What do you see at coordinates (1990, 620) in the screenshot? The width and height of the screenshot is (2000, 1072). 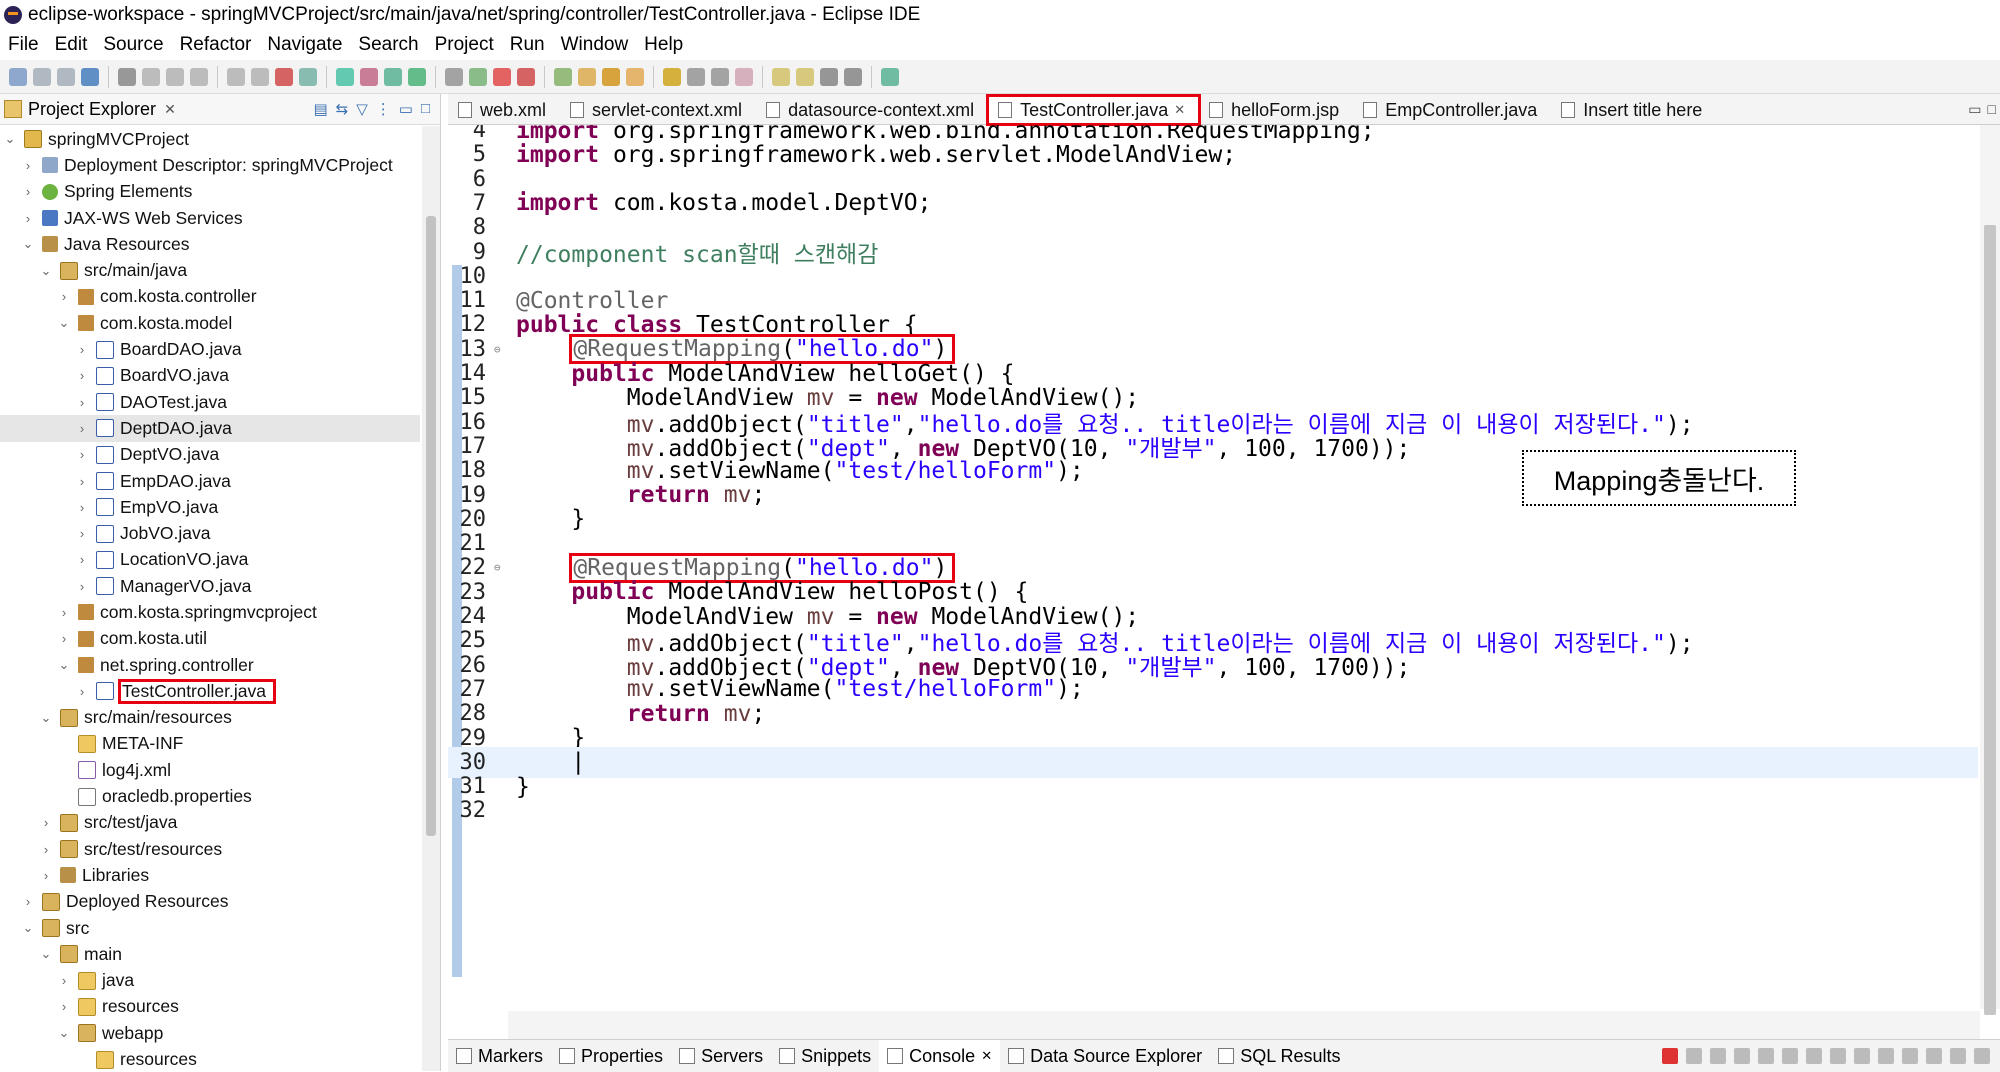 I see `scrollbar-thumb` at bounding box center [1990, 620].